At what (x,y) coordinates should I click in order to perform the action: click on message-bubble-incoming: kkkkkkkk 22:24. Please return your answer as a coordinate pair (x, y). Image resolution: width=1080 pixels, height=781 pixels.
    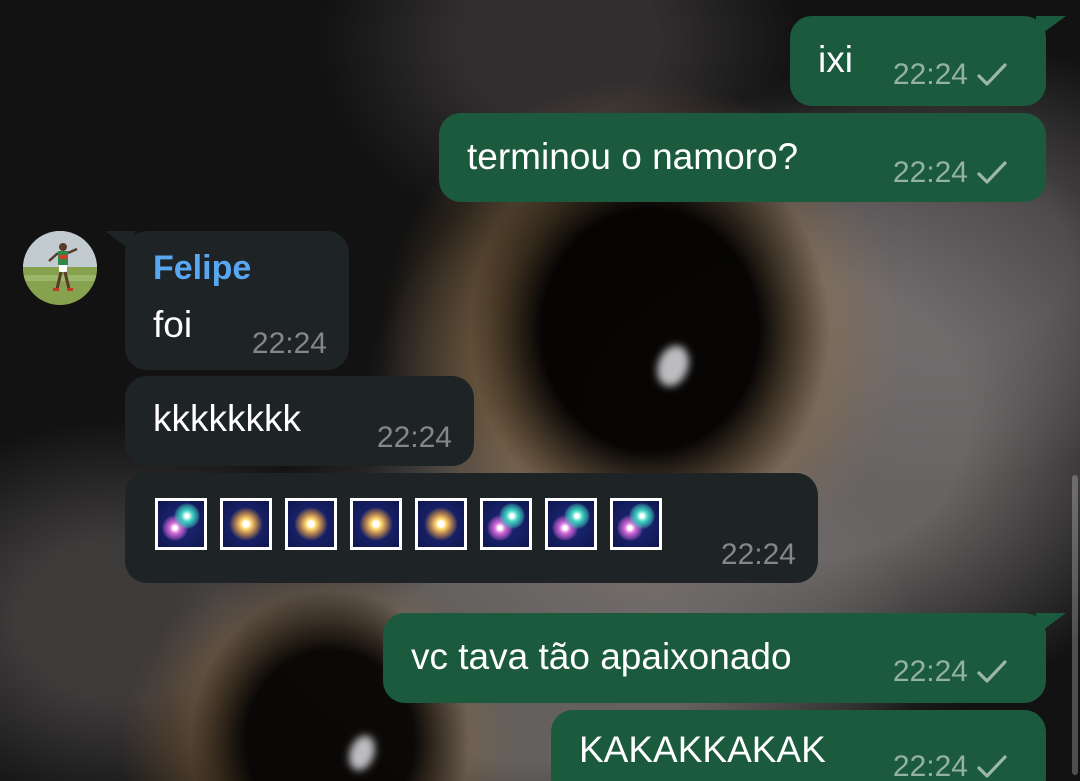
    Looking at the image, I should click on (299, 421).